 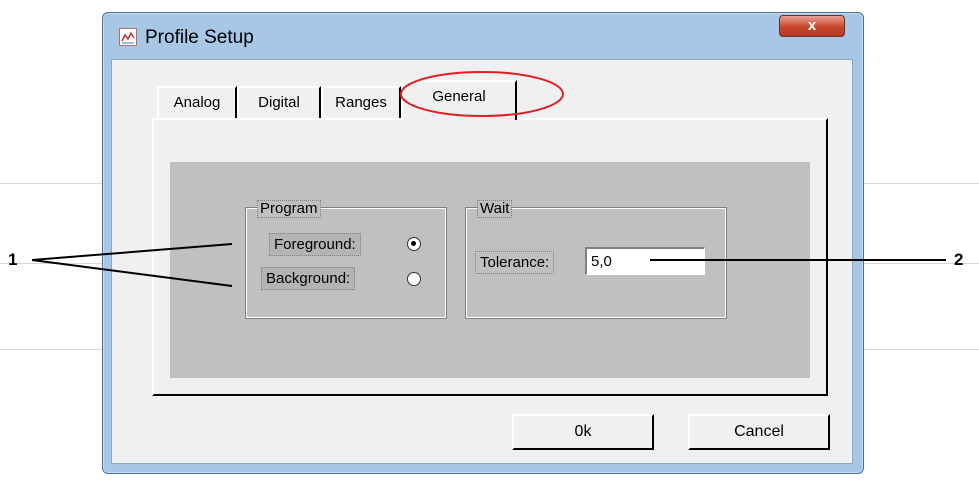 What do you see at coordinates (959, 259) in the screenshot?
I see `callout-number-2: 2` at bounding box center [959, 259].